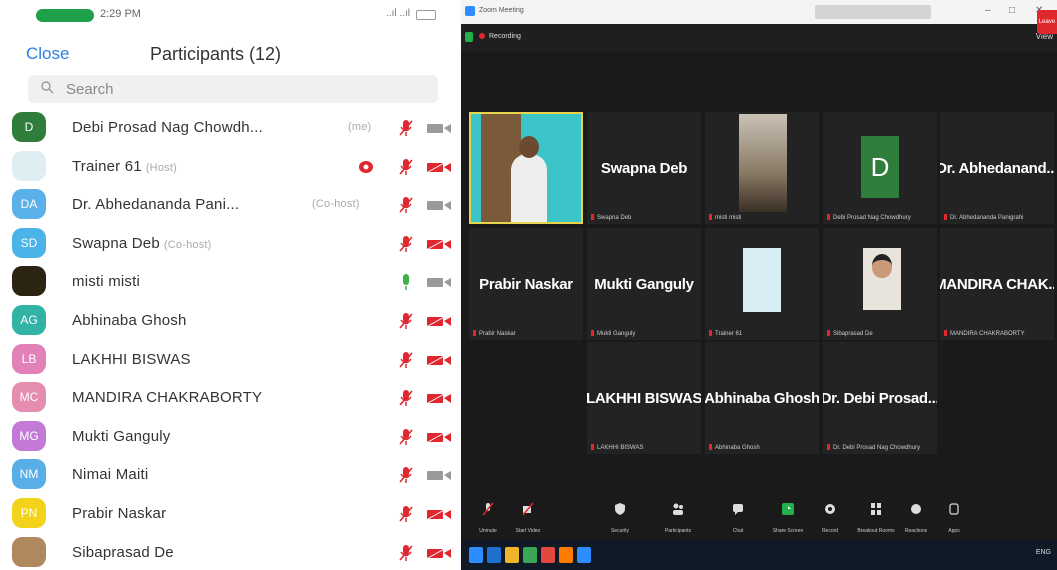 This screenshot has width=1057, height=570. I want to click on participants-button: Participants, so click(678, 519).